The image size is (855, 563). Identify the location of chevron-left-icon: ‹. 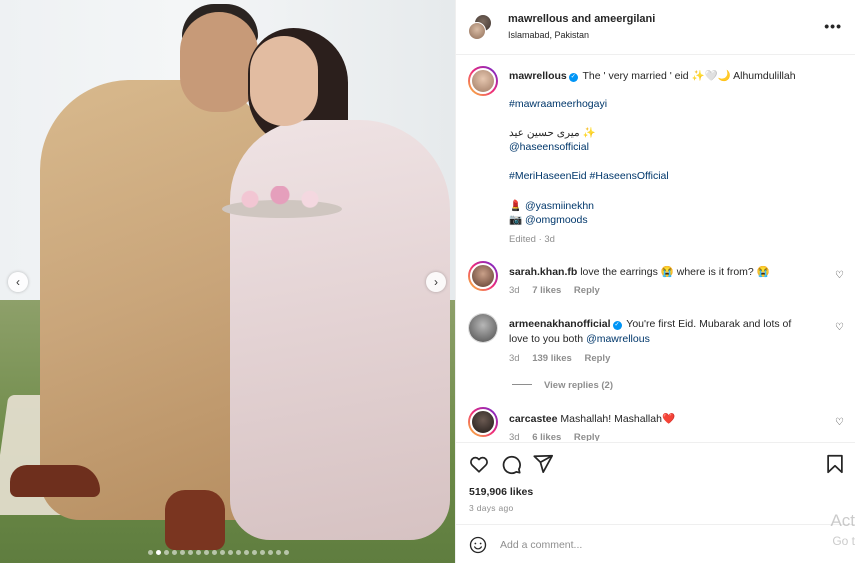
(18, 282).